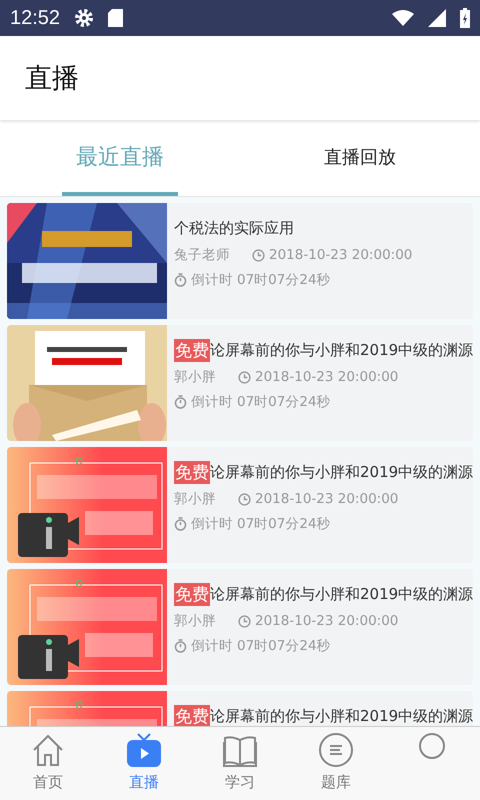 The width and height of the screenshot is (480, 800). Describe the element at coordinates (240, 261) in the screenshot. I see `live-card: 个税法的实际应用 兔子老师 2018-10-23 20:00:00 倒计时 07时07分24秒` at that location.